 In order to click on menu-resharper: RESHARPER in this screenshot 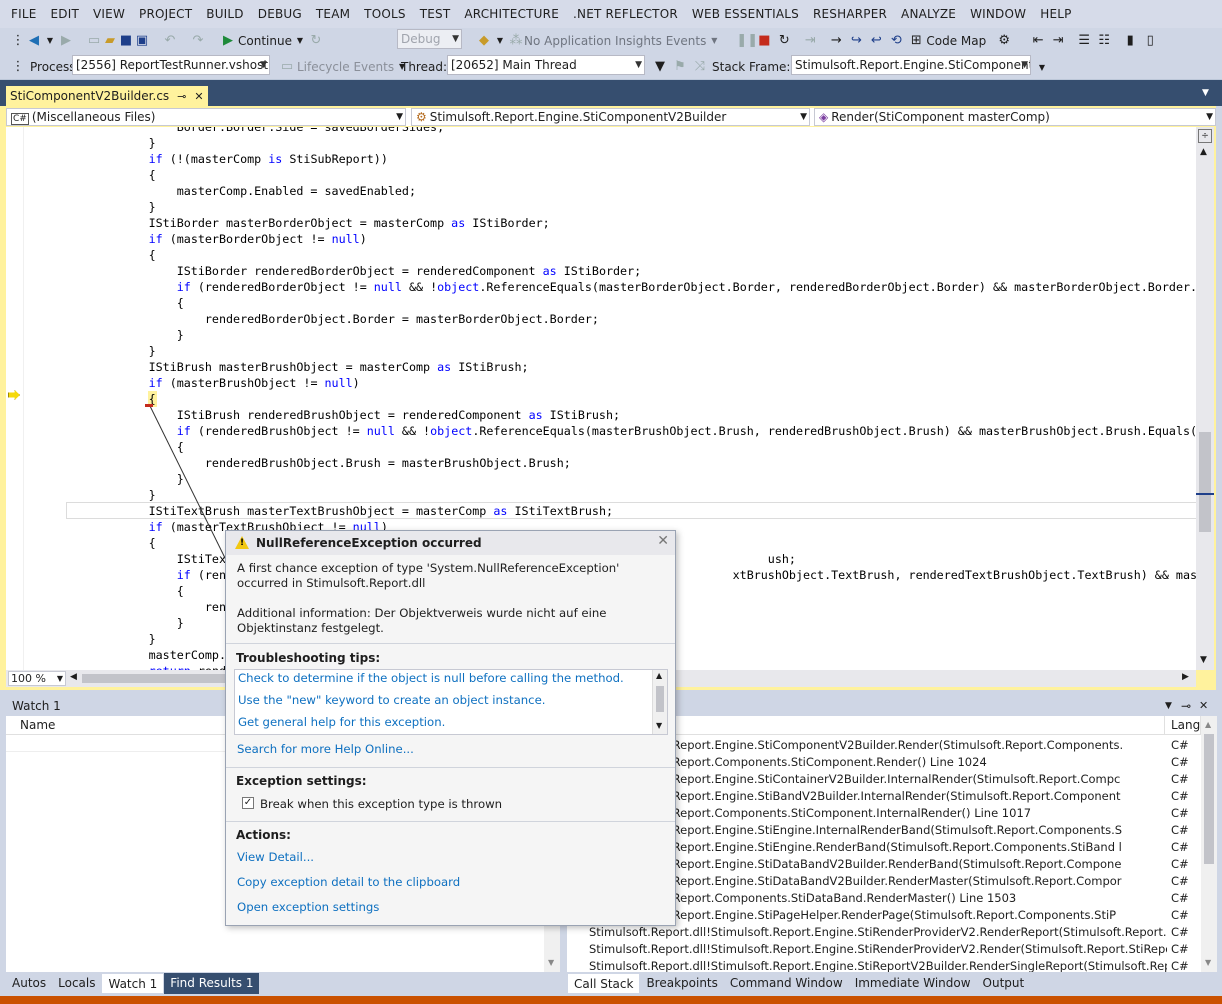, I will do `click(850, 14)`.